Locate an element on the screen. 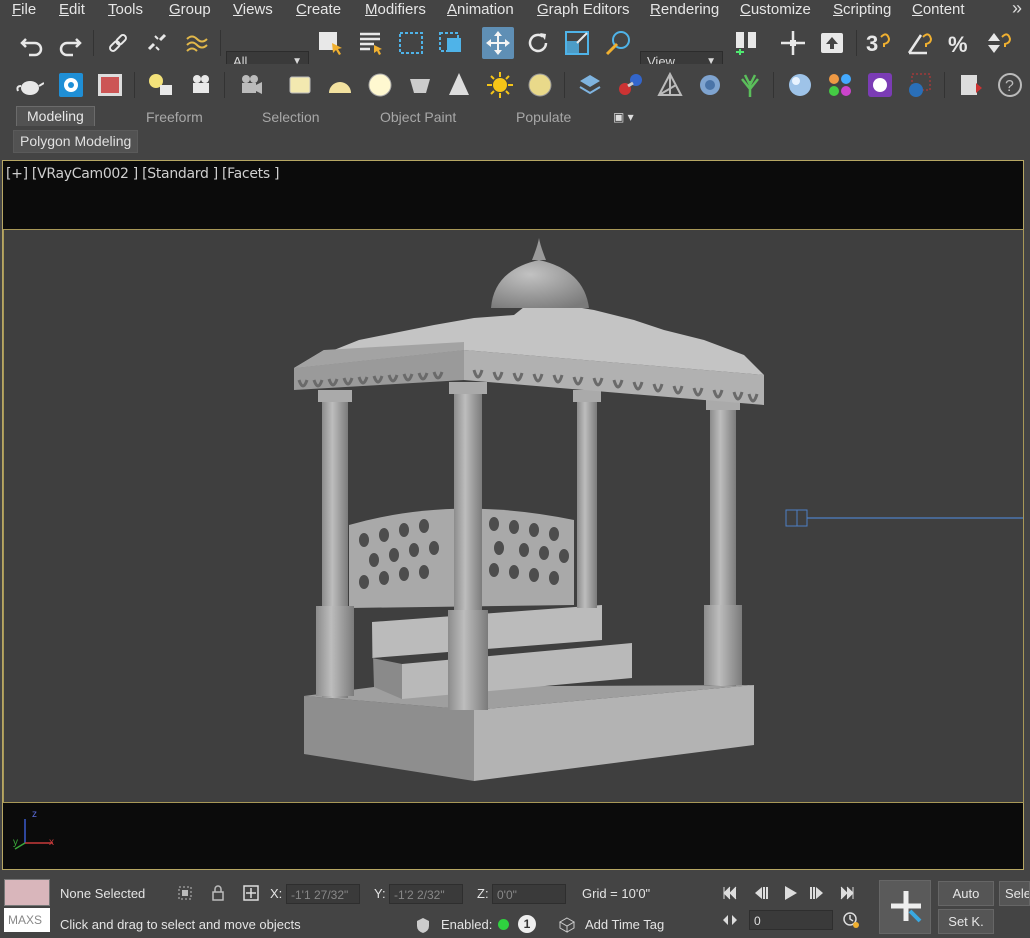 This screenshot has width=1030, height=938. angle-snap-icon is located at coordinates (919, 43).